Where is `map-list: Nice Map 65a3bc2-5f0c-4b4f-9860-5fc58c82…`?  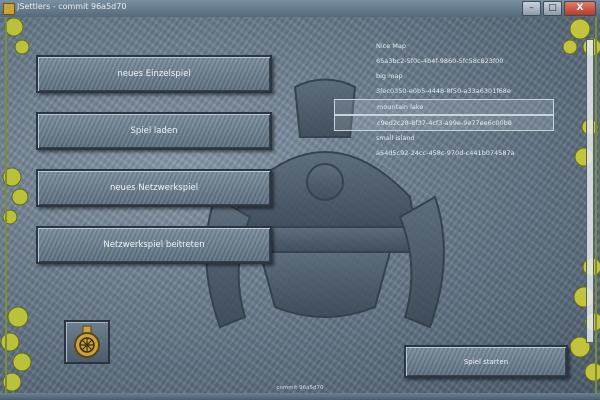
map-list: Nice Map 65a3bc2-5f0c-4b4f-9860-5fc58c82… is located at coordinates (444, 100).